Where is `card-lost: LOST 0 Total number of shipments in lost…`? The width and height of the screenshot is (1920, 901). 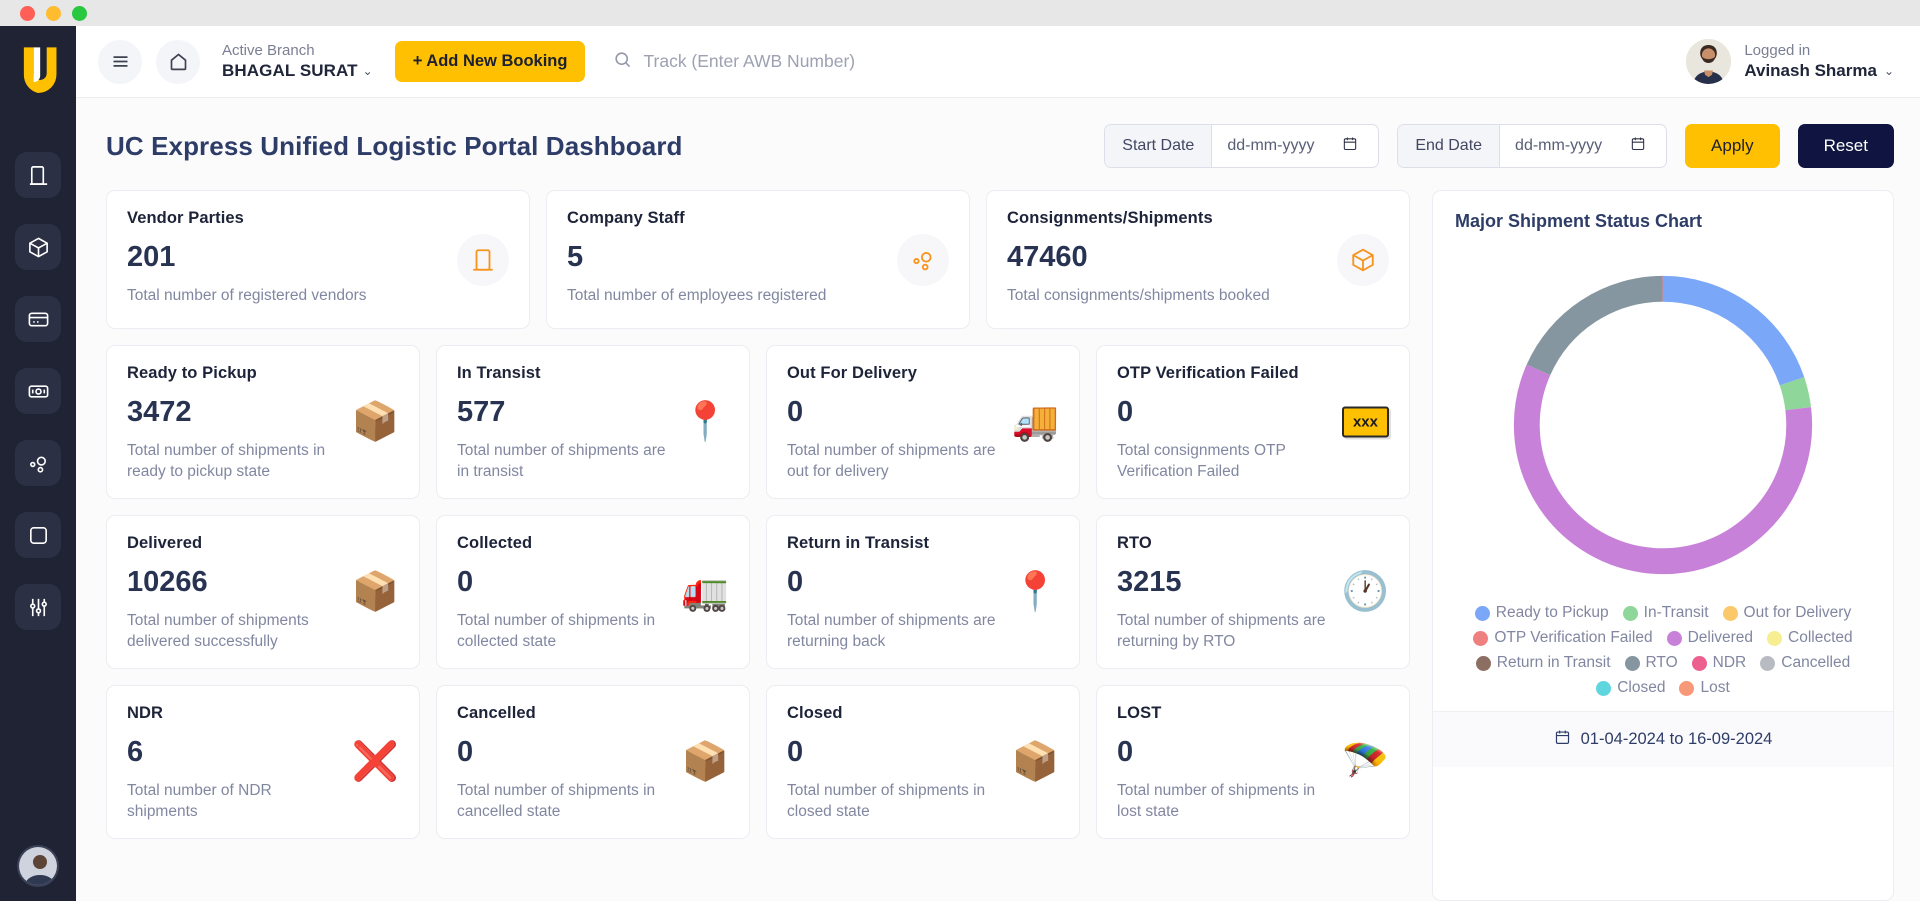
card-lost: LOST 0 Total number of shipments in lost… is located at coordinates (1253, 762).